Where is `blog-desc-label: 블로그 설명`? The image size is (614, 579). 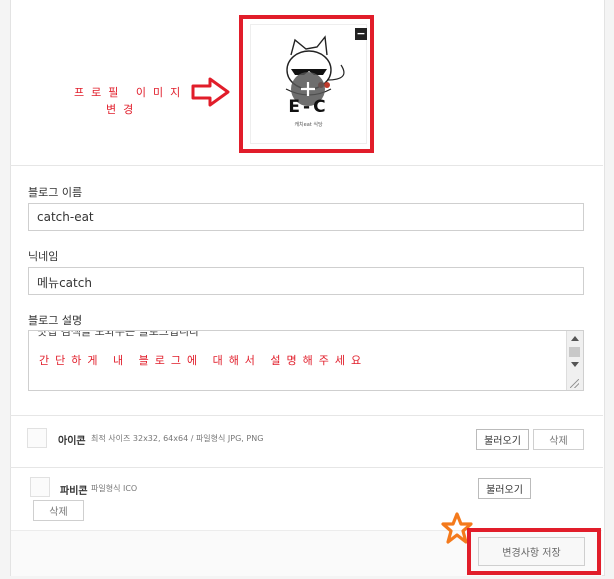
blog-desc-label: 블로그 설명 is located at coordinates (55, 320).